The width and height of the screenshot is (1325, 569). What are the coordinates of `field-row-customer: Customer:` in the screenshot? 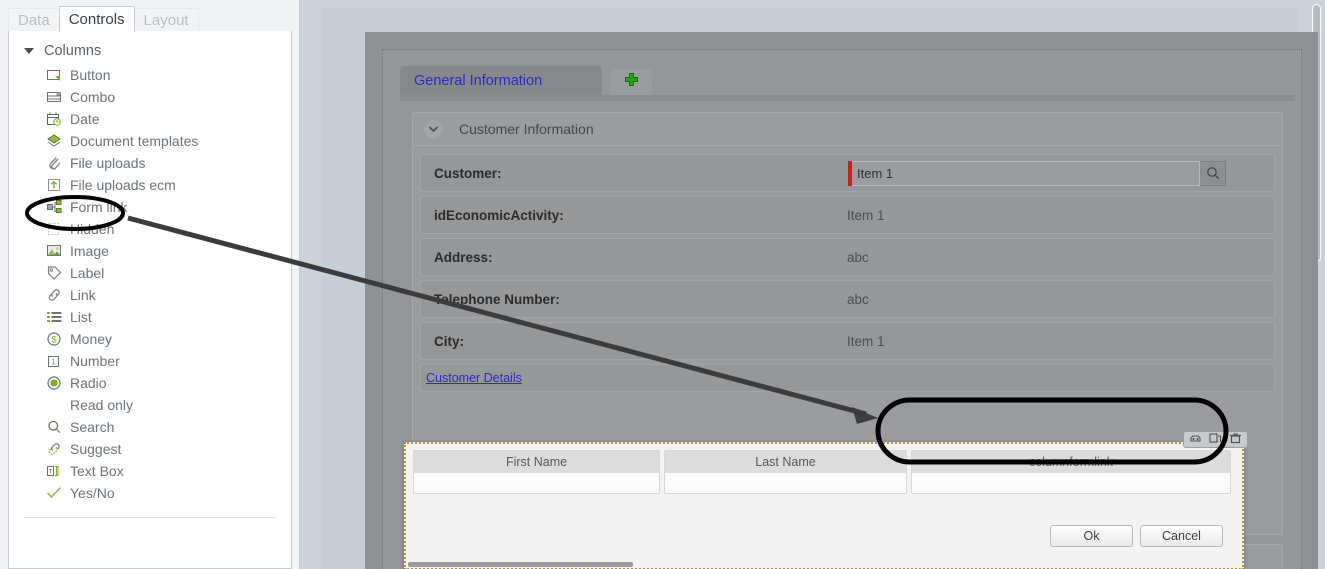 It's located at (847, 173).